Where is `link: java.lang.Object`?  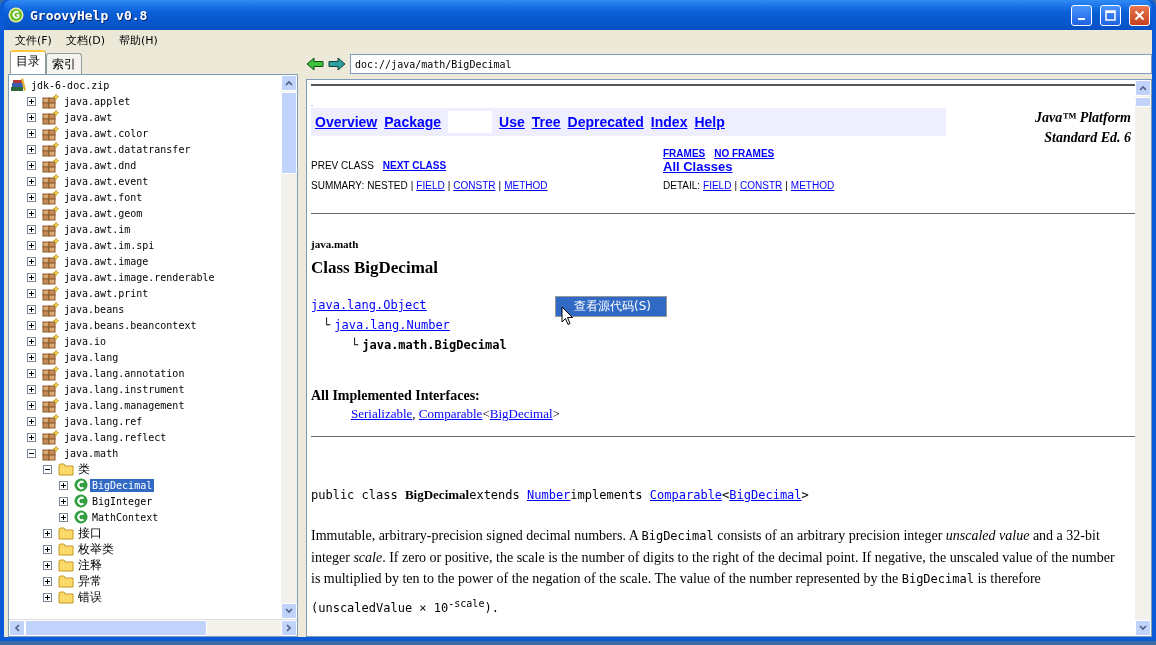
link: java.lang.Object is located at coordinates (369, 305).